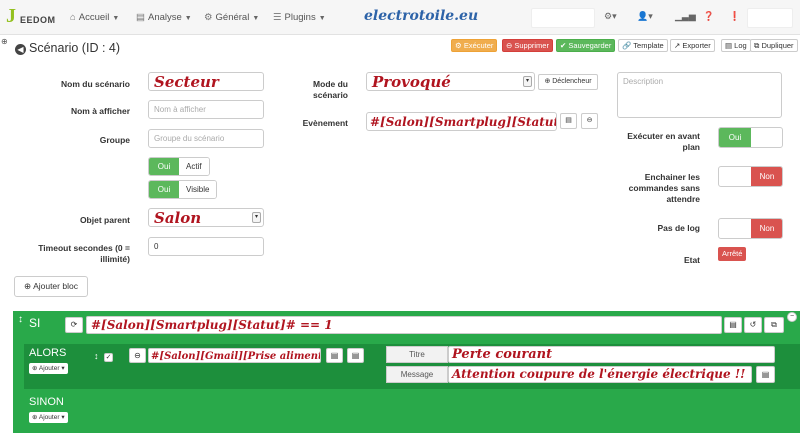 This screenshot has width=800, height=433. What do you see at coordinates (450, 81) in the screenshot?
I see `mode-select: Provoqué ▾` at bounding box center [450, 81].